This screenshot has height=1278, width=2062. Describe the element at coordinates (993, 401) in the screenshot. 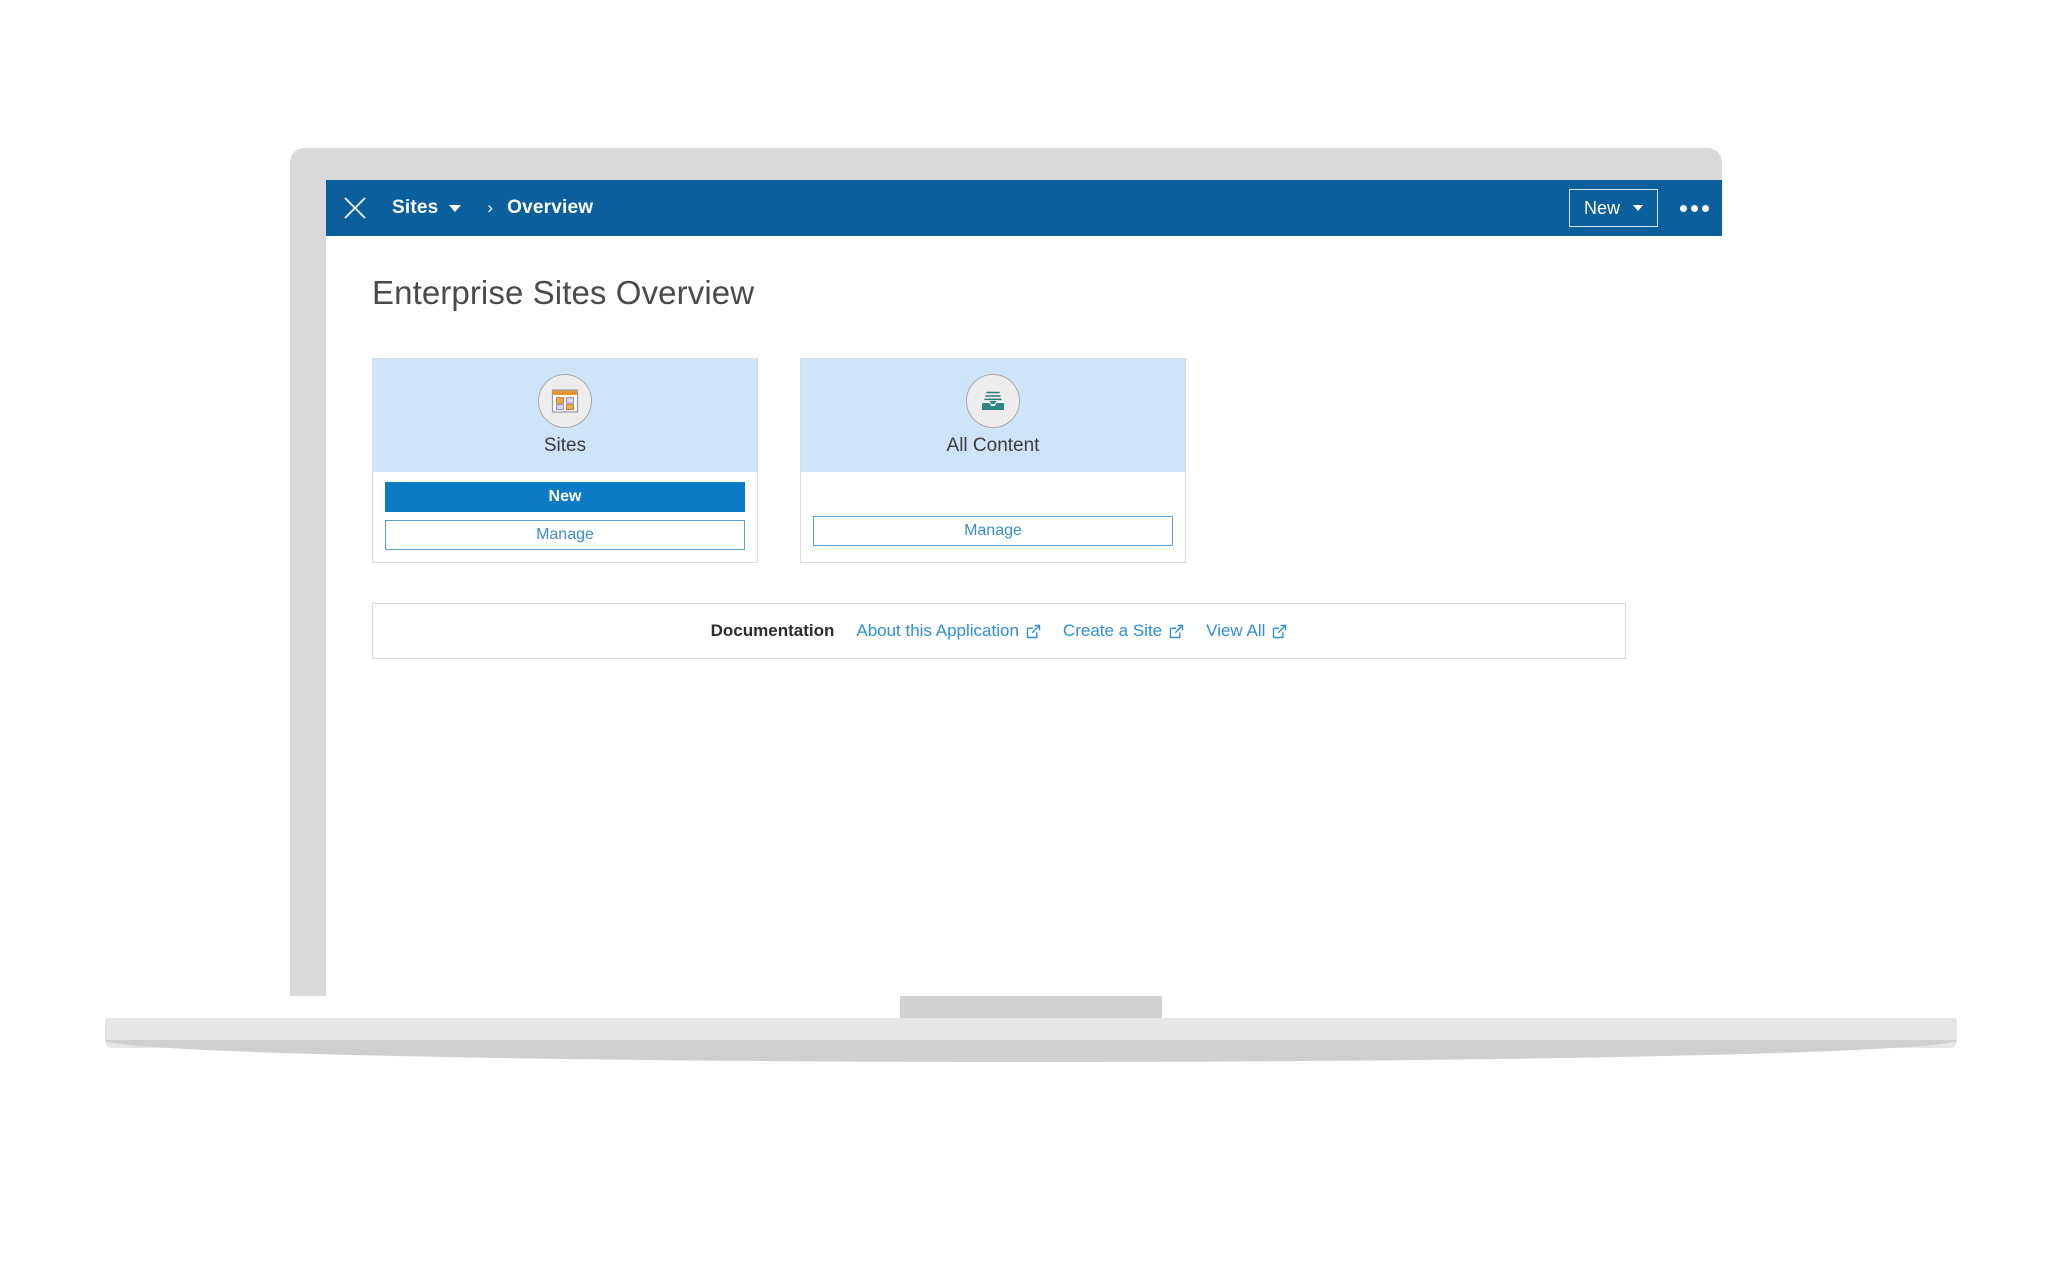

I see `inbox-tray-icon` at that location.